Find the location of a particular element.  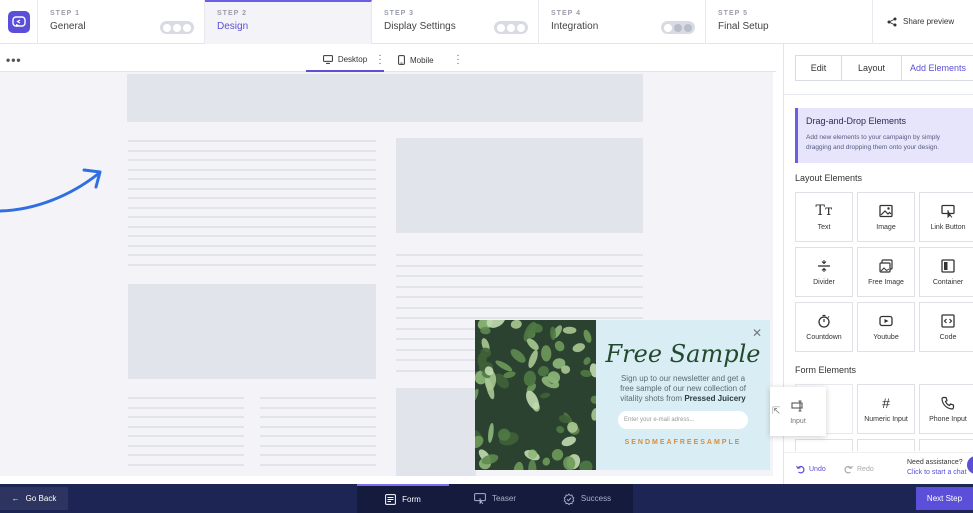

popup-cta-button: SENDMEAFREESAMPLE is located at coordinates (683, 442).